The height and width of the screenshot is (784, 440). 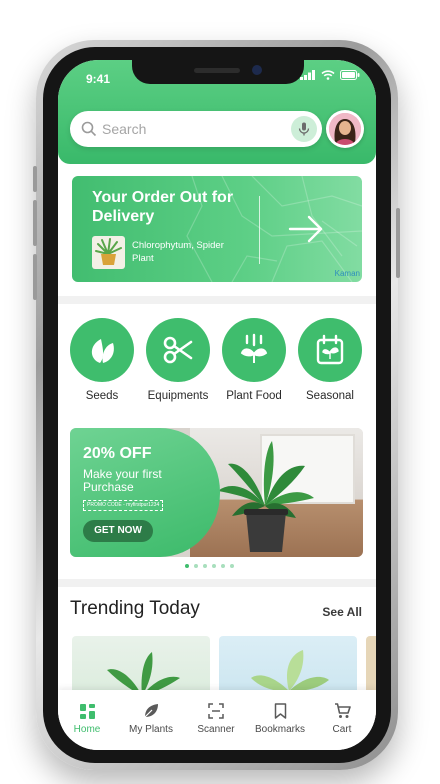 What do you see at coordinates (123, 505) in the screenshot?
I see `promo-code: PROMO CODE - myfirstpur1234` at bounding box center [123, 505].